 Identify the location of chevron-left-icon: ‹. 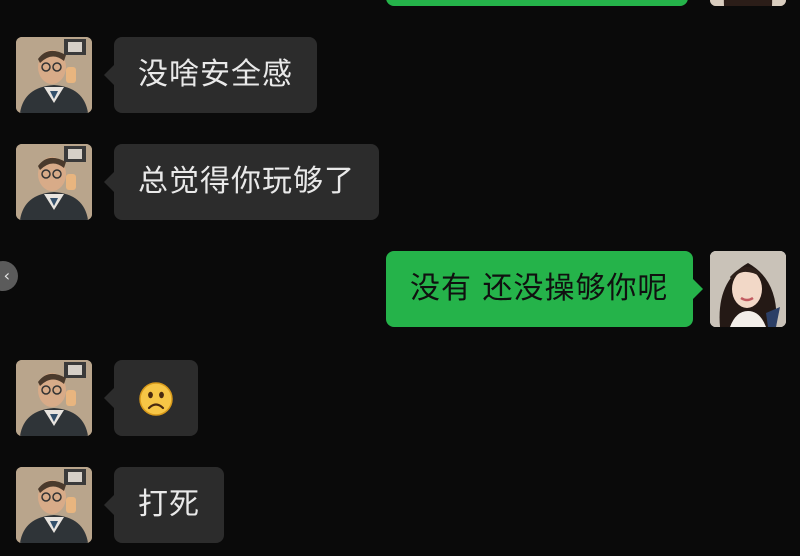
(9, 276).